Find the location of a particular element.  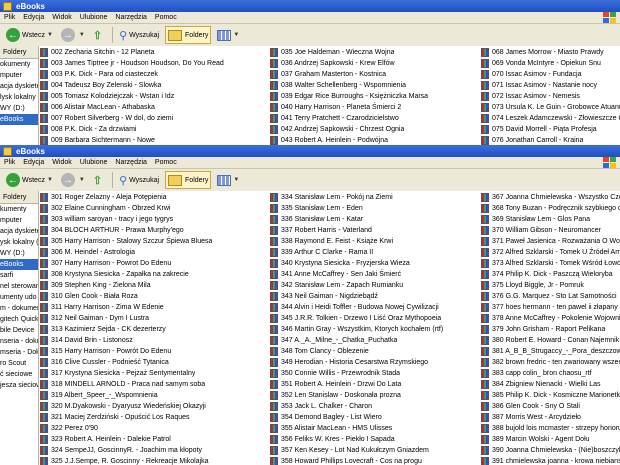

file-item: 354 Demond Bagley - List Wiero is located at coordinates (374, 417).